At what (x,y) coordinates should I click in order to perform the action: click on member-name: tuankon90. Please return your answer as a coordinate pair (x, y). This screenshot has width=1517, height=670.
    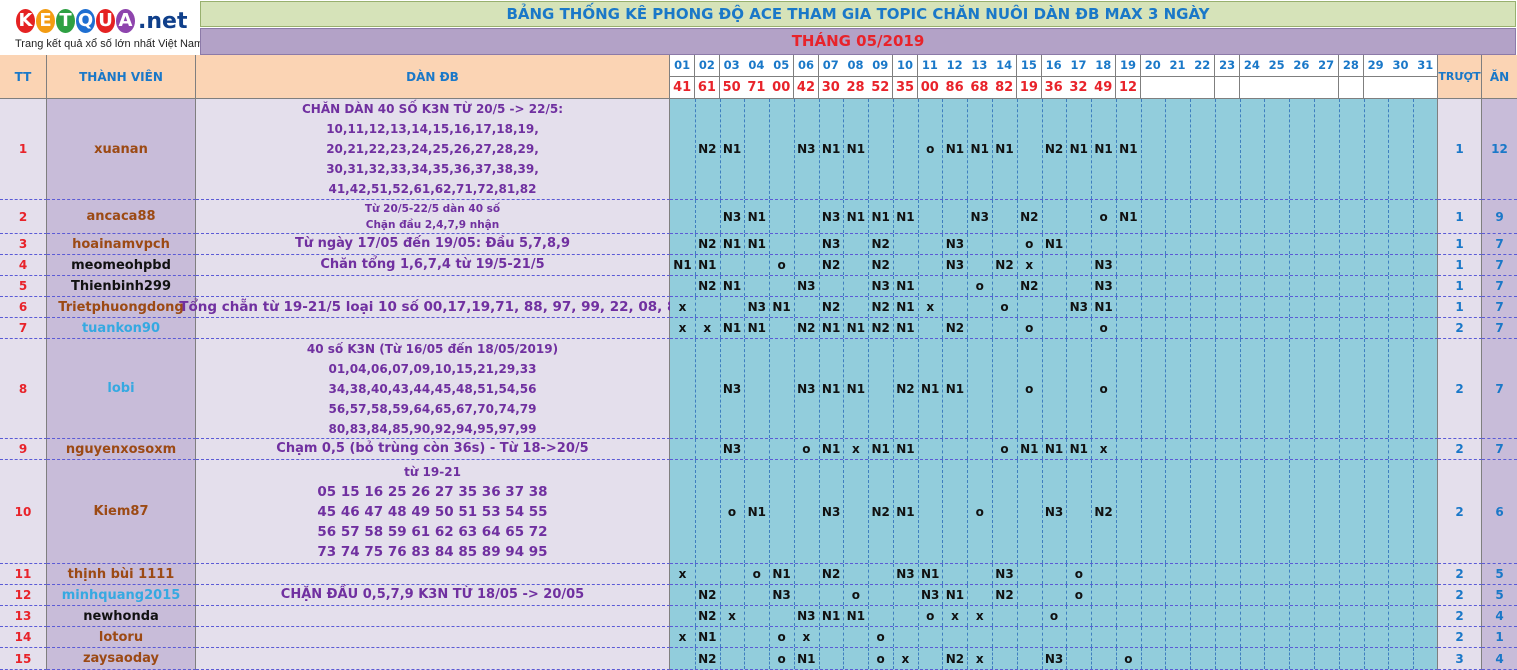
    Looking at the image, I should click on (121, 328).